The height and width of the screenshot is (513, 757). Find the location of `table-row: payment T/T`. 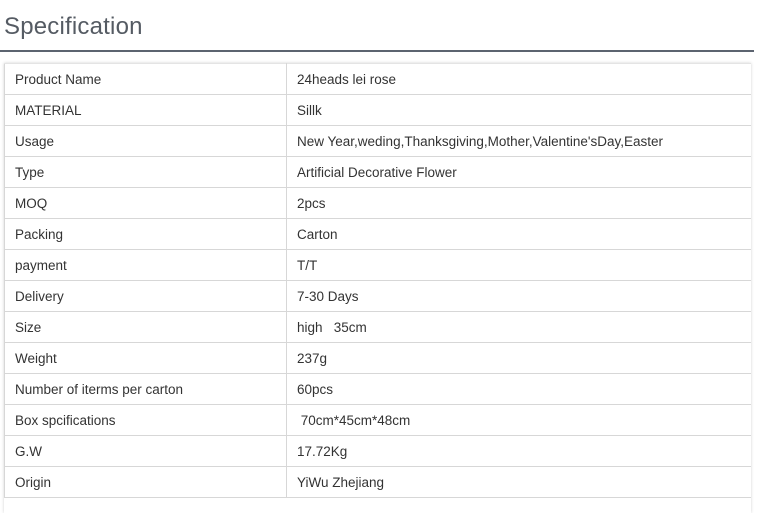

table-row: payment T/T is located at coordinates (377, 265).